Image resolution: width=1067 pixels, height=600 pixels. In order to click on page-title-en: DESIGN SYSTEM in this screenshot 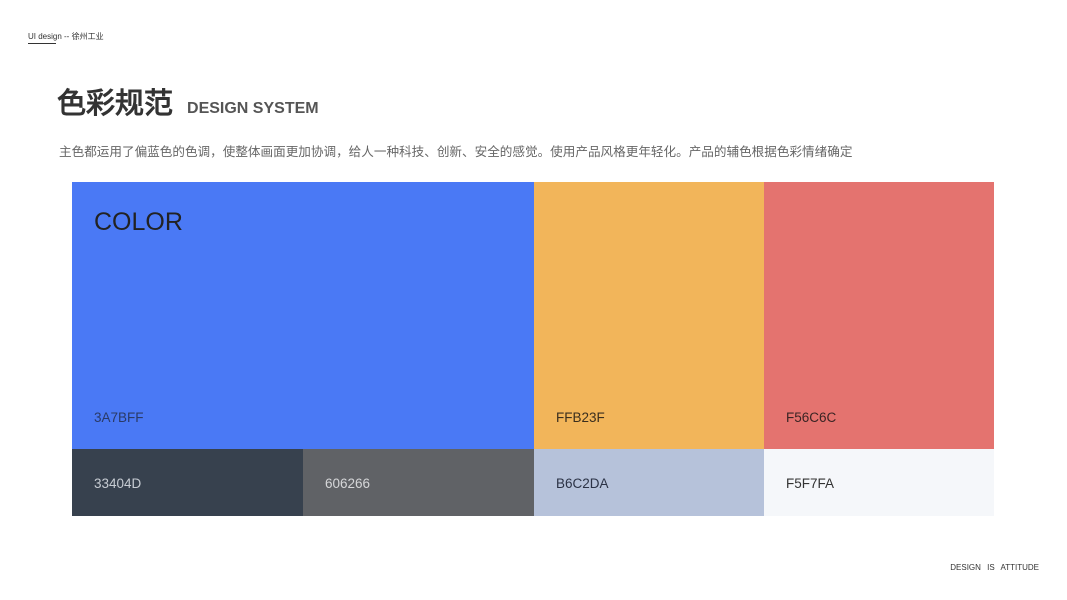, I will do `click(253, 108)`.